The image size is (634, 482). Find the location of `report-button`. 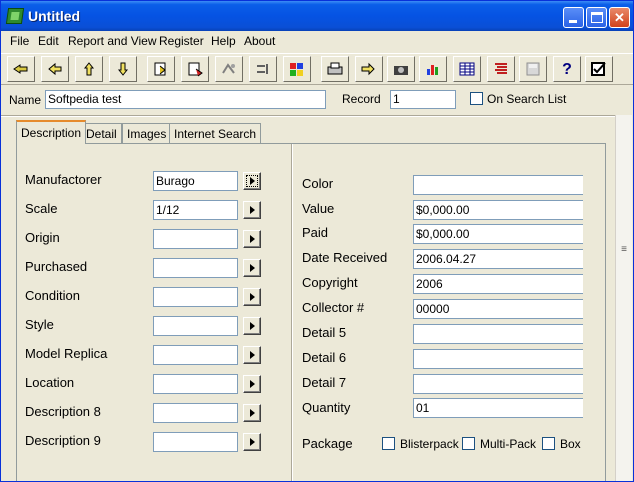

report-button is located at coordinates (501, 69).